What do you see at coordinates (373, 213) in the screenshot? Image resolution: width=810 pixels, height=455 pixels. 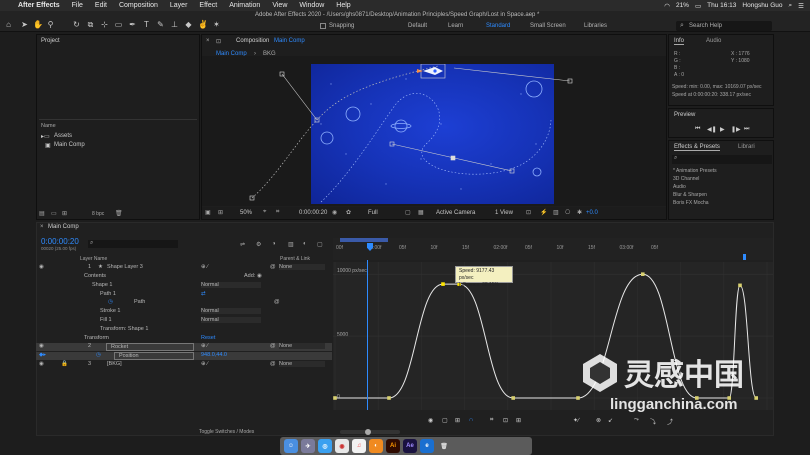 I see `resolution-dropdown: Full` at bounding box center [373, 213].